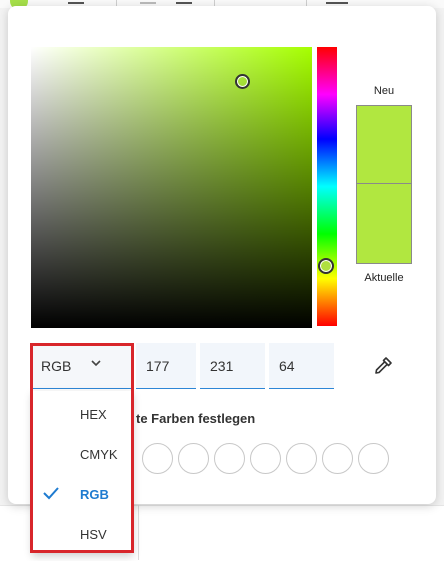 The image size is (444, 561). What do you see at coordinates (287, 366) in the screenshot?
I see `blue-value-text: 64` at bounding box center [287, 366].